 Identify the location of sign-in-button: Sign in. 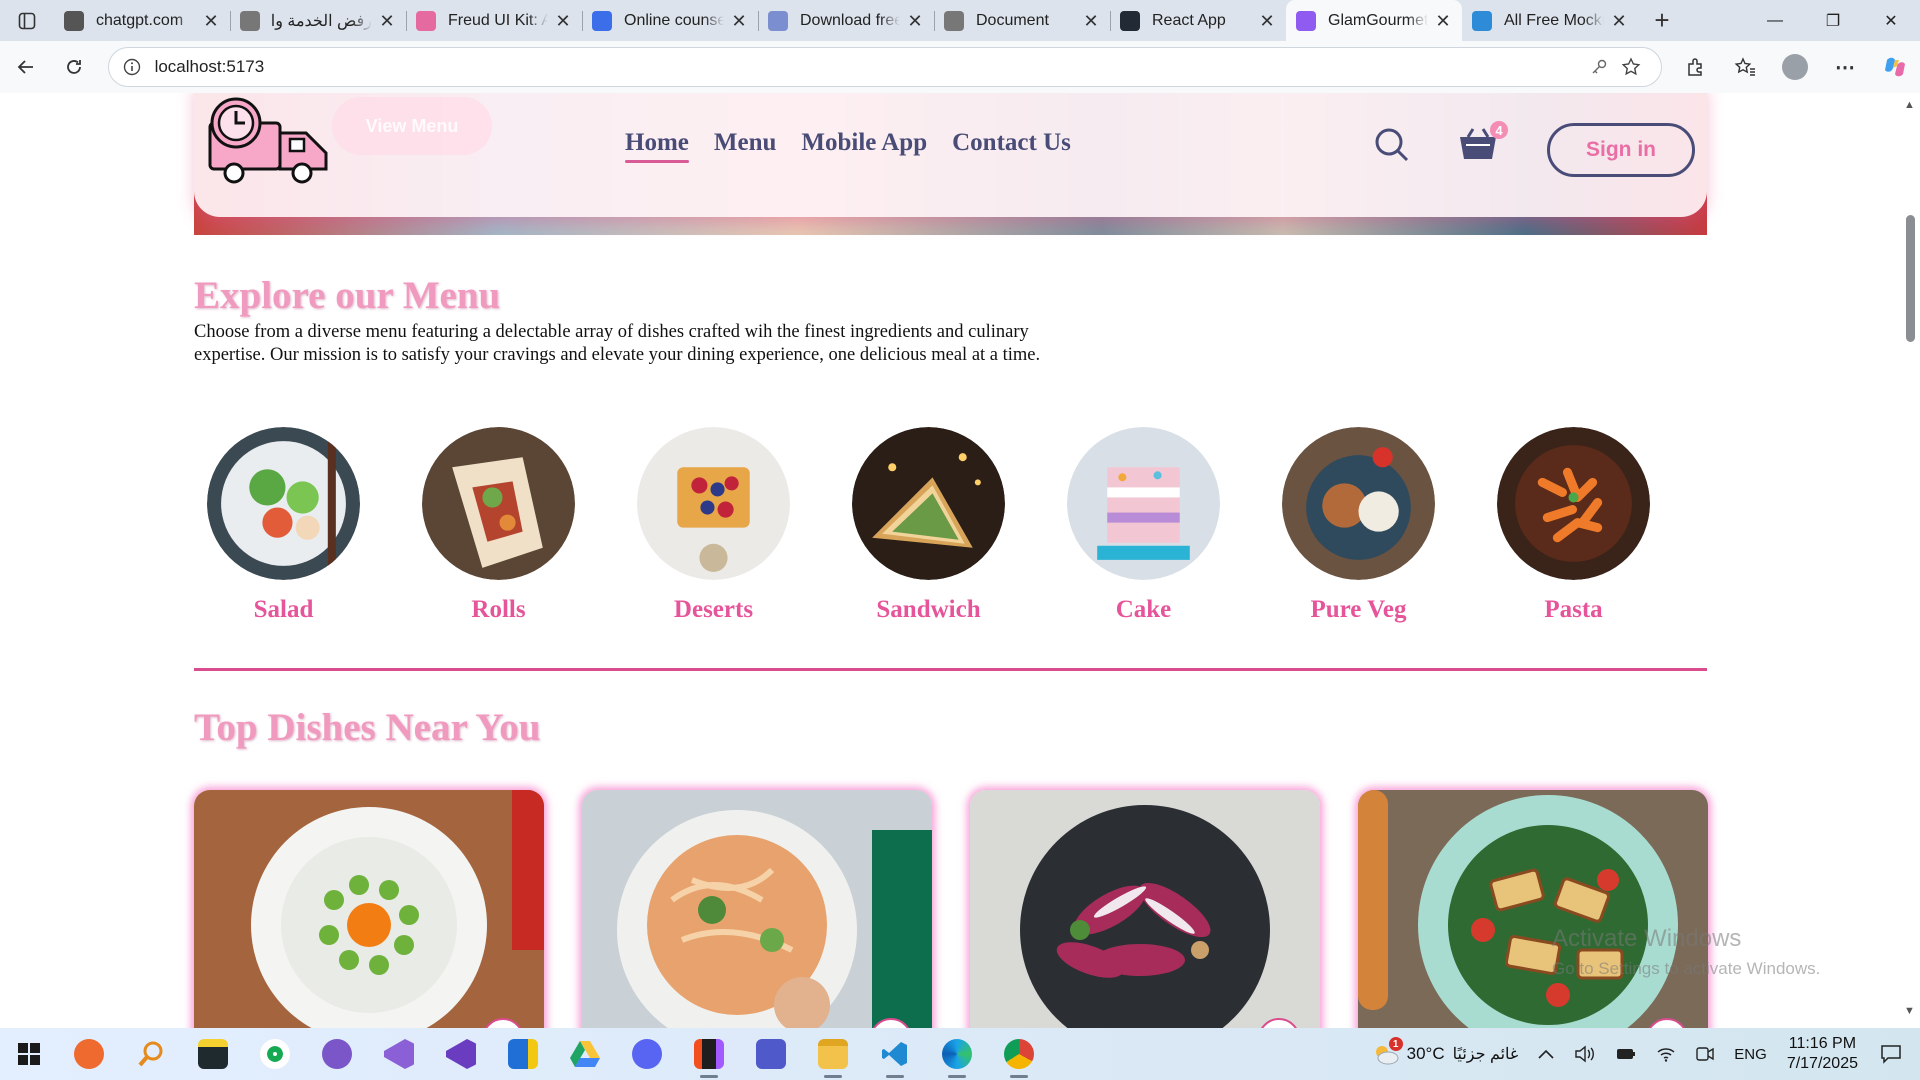
(1621, 150).